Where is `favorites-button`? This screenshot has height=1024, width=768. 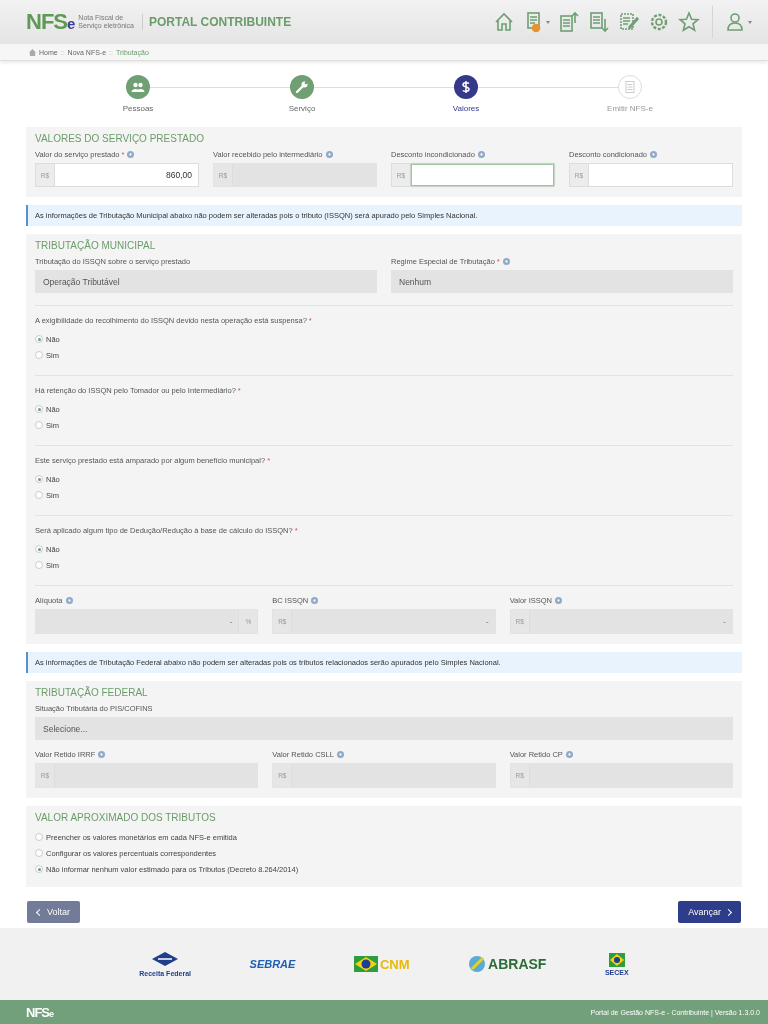 favorites-button is located at coordinates (689, 22).